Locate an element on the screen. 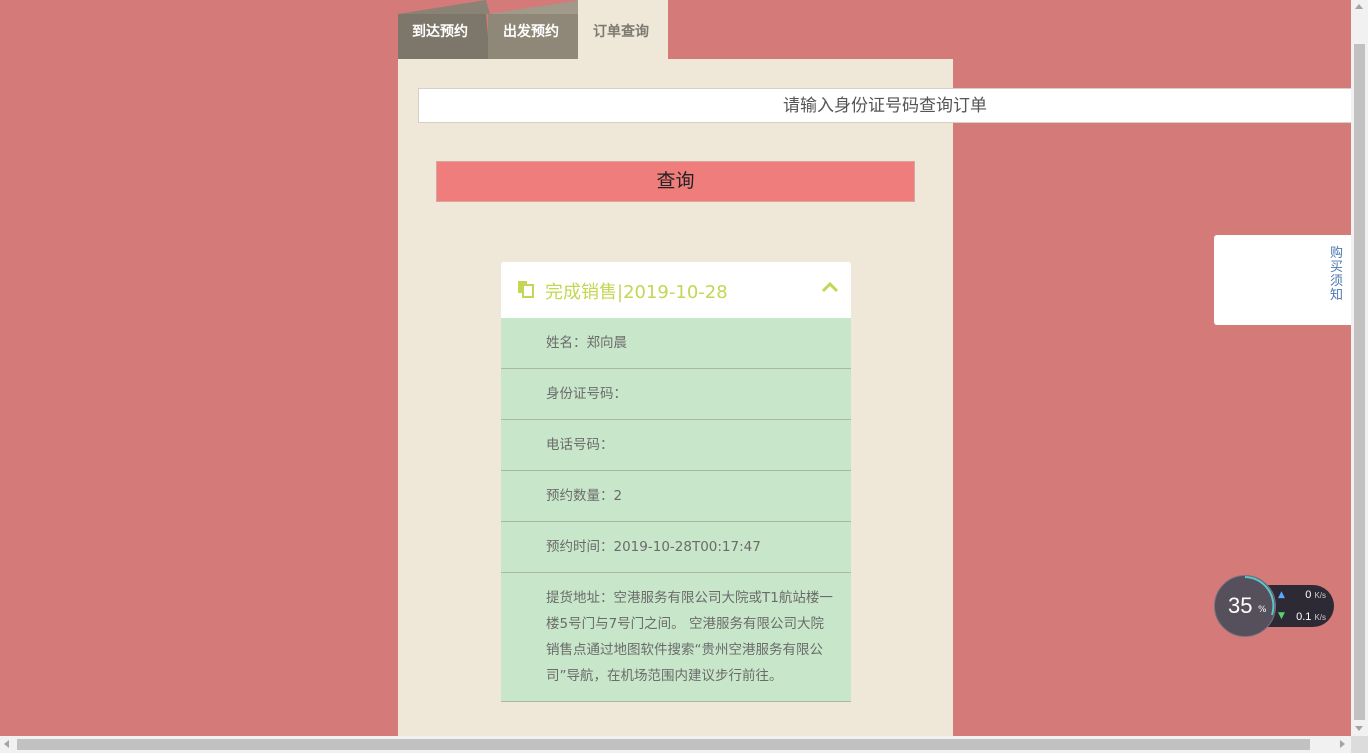 The width and height of the screenshot is (1368, 753). id-number-input is located at coordinates (885, 105).